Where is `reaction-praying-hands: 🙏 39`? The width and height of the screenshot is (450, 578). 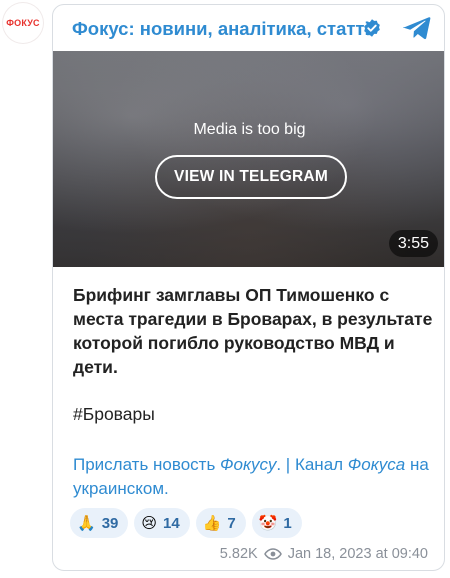
reaction-praying-hands: 🙏 39 is located at coordinates (99, 523).